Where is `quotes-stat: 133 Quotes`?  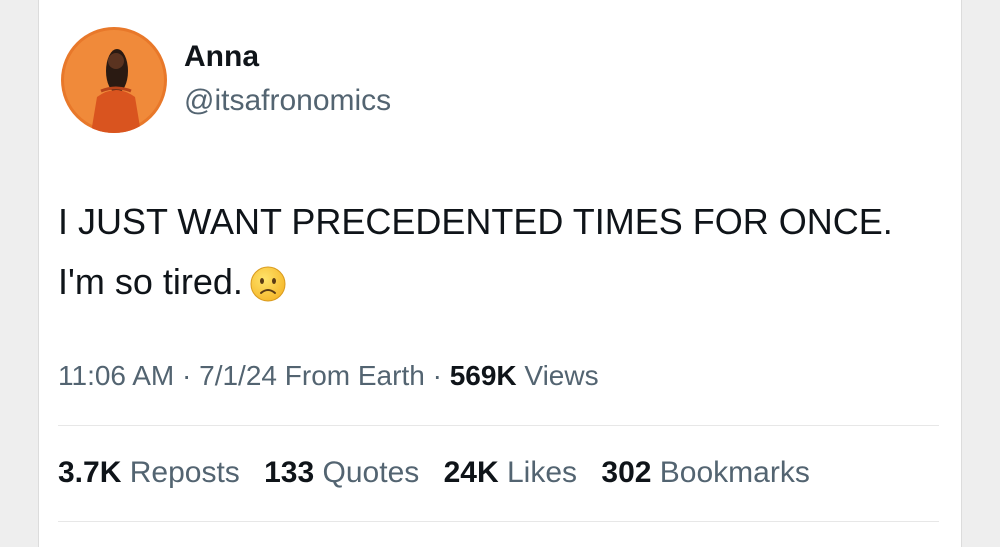
quotes-stat: 133 Quotes is located at coordinates (341, 472).